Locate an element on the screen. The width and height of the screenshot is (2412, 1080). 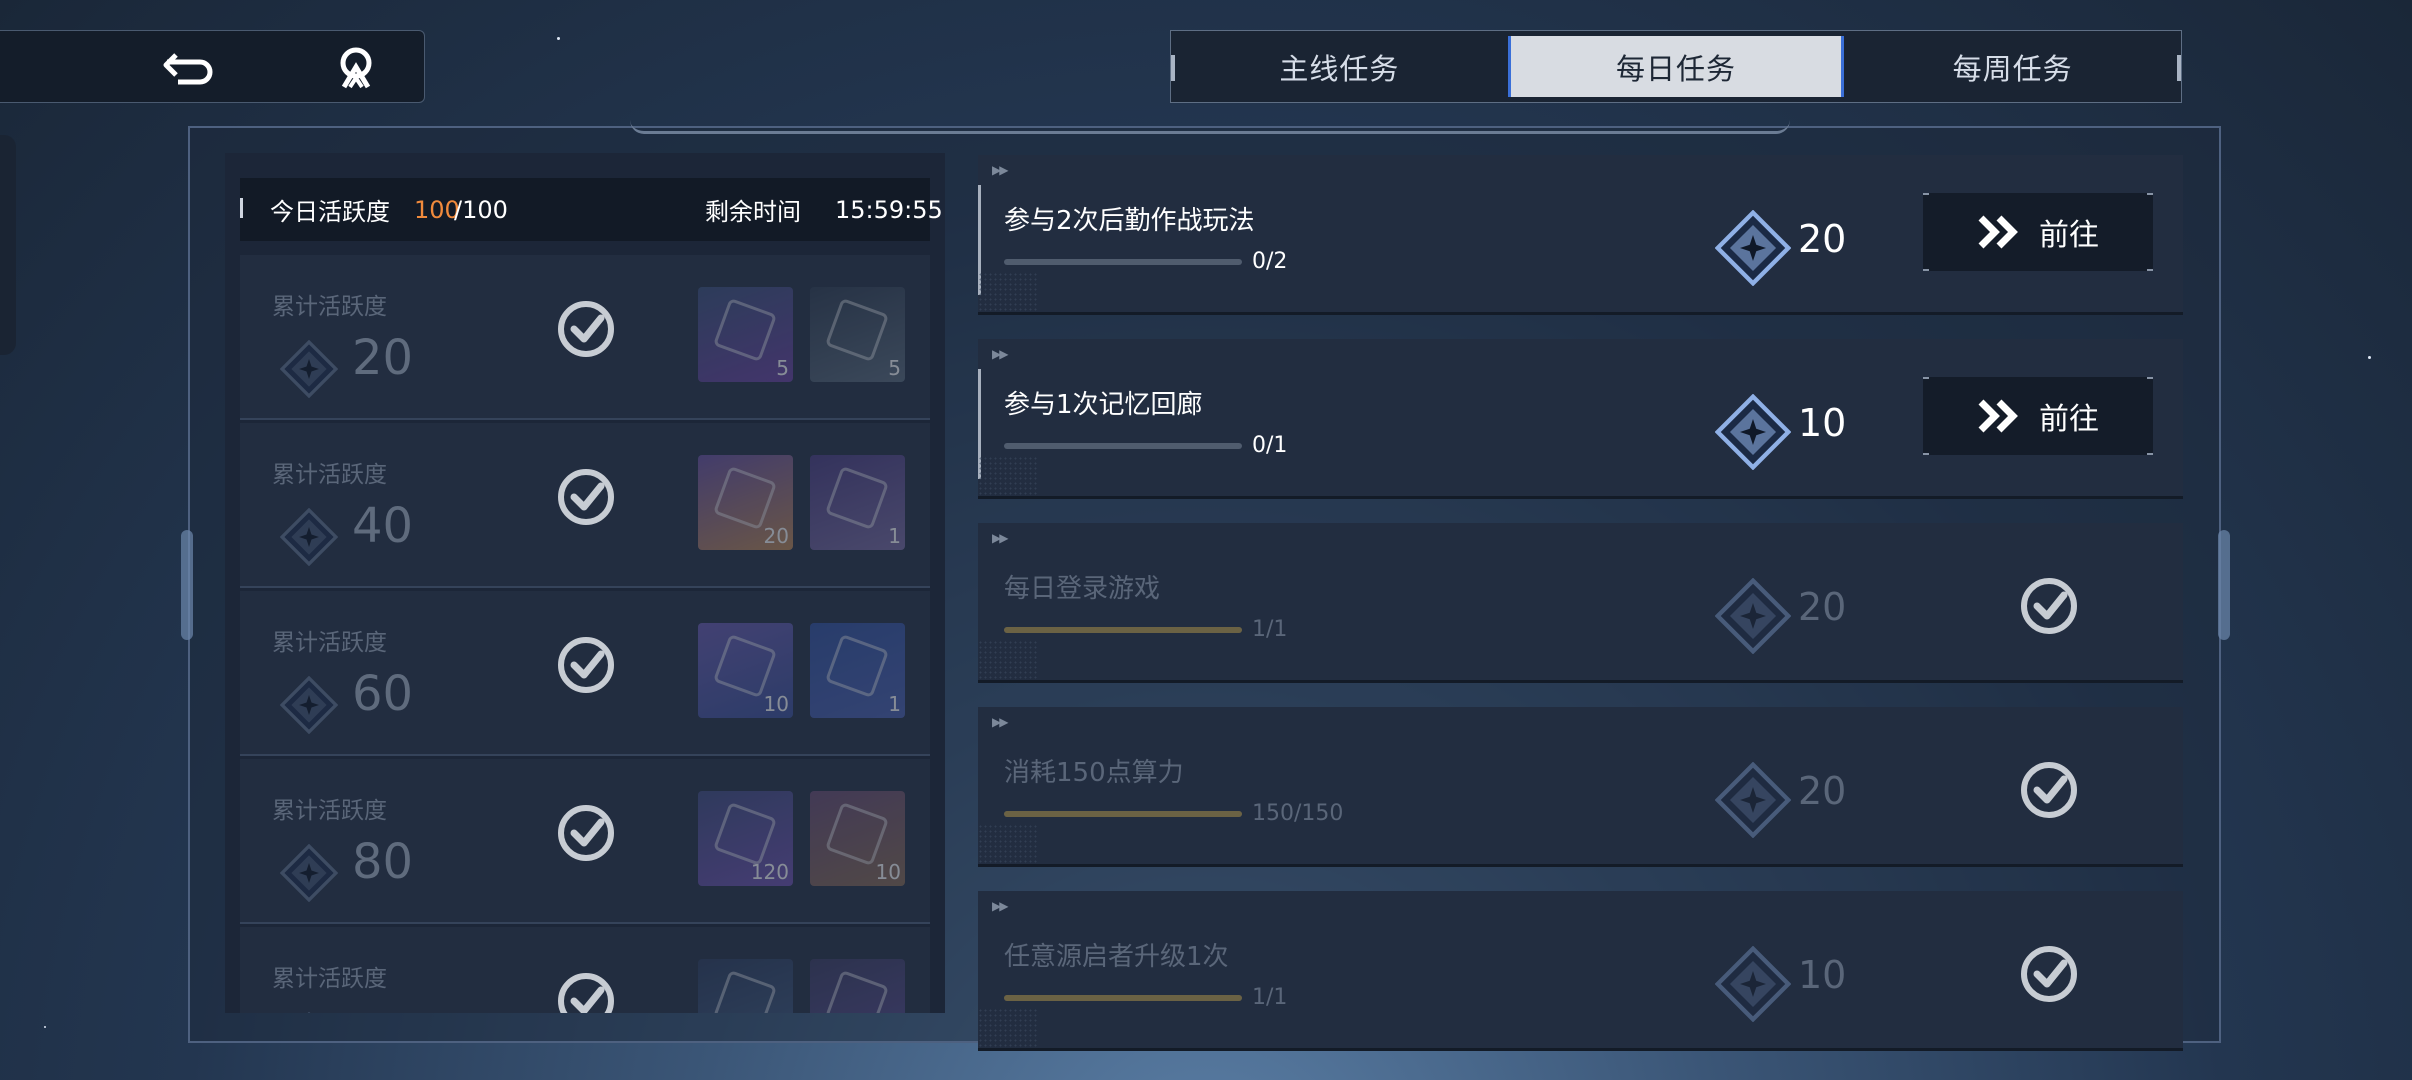
task-title: 参与2次后勤作战玩法 is located at coordinates (1129, 221).